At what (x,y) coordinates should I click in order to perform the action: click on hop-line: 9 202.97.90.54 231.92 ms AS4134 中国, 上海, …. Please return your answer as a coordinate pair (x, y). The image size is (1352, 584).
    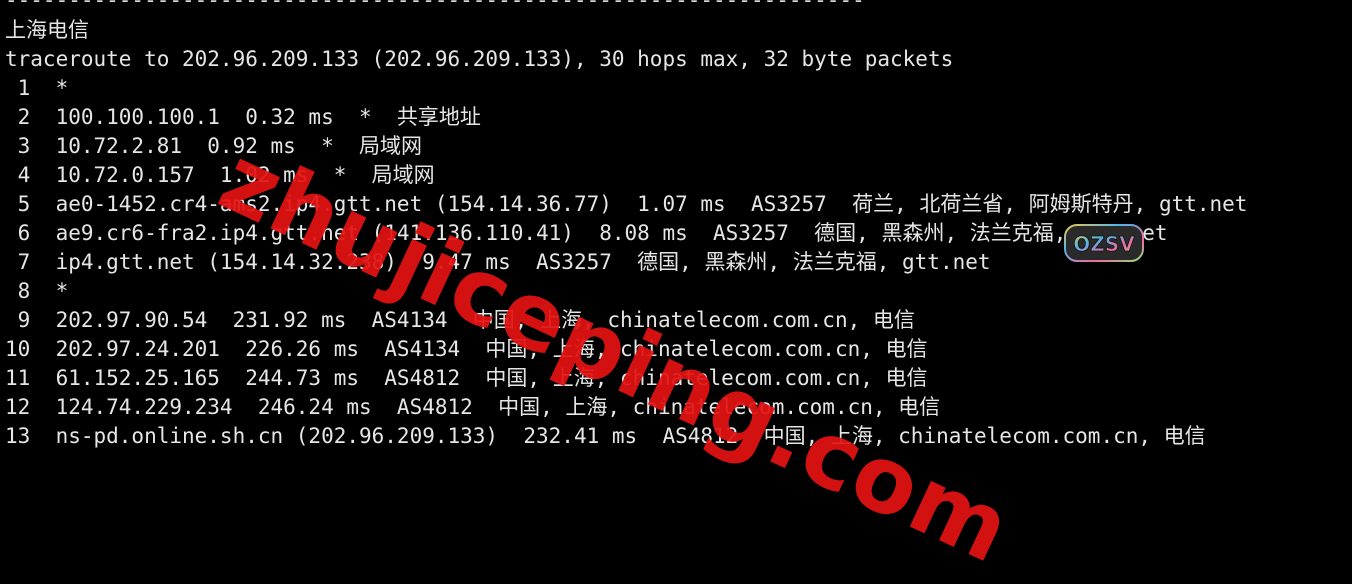
    Looking at the image, I should click on (460, 320).